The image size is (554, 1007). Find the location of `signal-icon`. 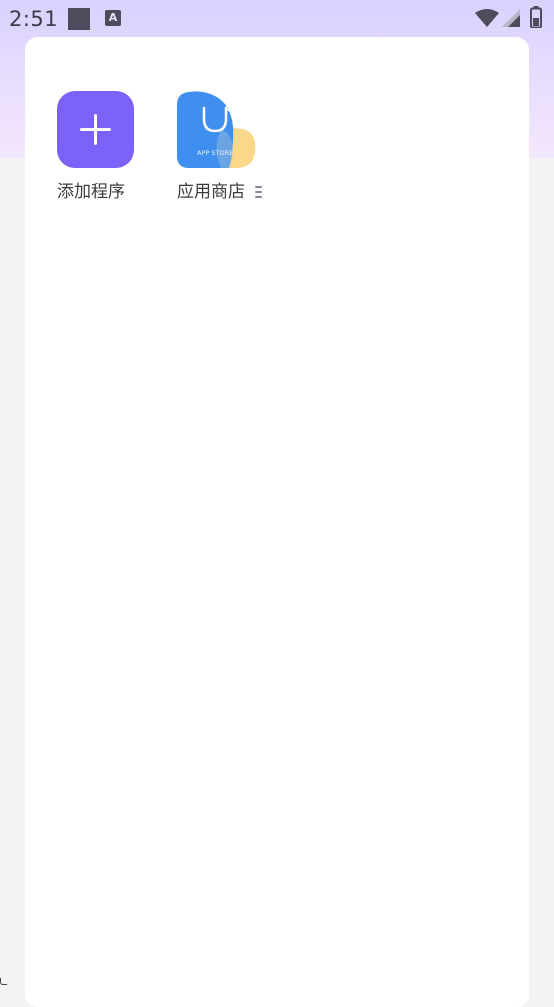

signal-icon is located at coordinates (511, 18).